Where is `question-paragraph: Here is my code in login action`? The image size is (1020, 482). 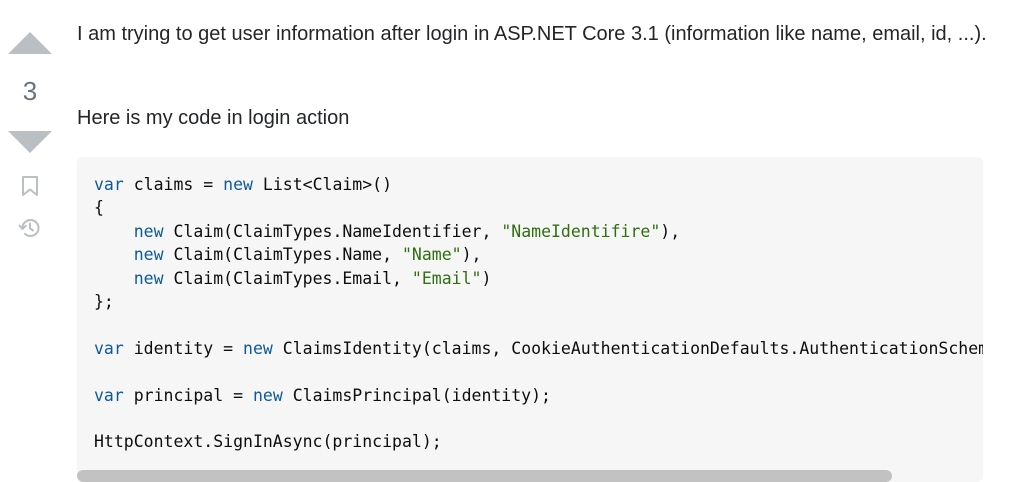
question-paragraph: Here is my code in login action is located at coordinates (213, 118).